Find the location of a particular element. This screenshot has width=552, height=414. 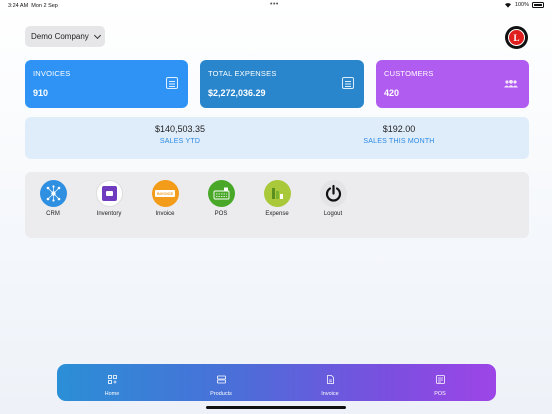

home-grid-icon is located at coordinates (112, 379).